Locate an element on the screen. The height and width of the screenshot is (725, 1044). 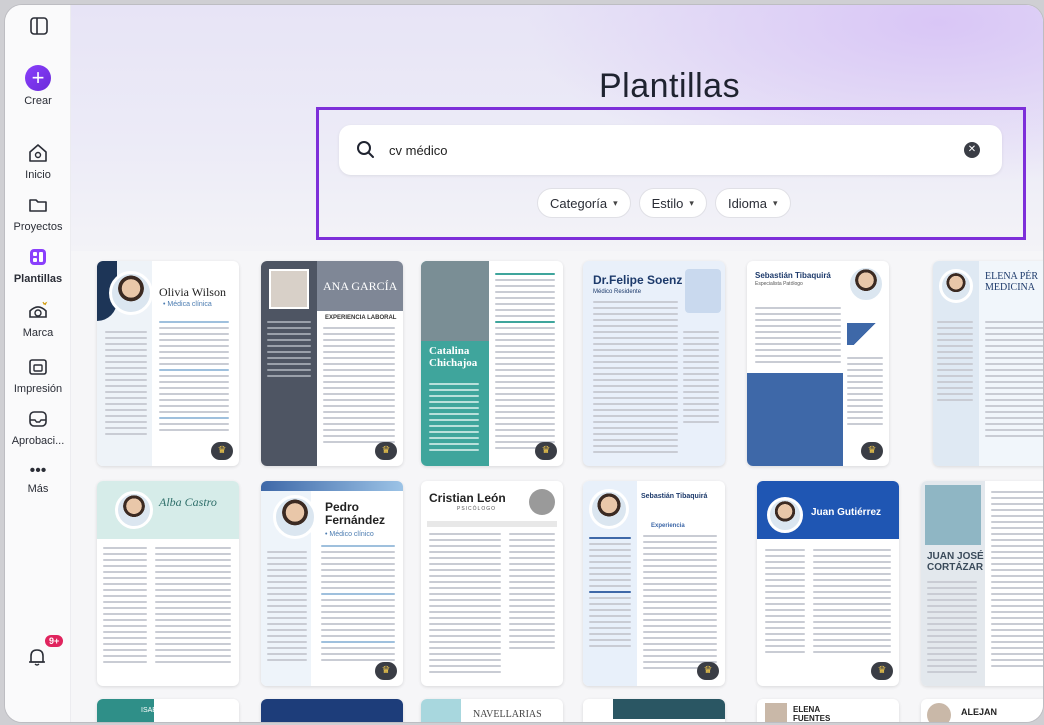
sidebar-item-label: Plantillas is located at coordinates (38, 279).